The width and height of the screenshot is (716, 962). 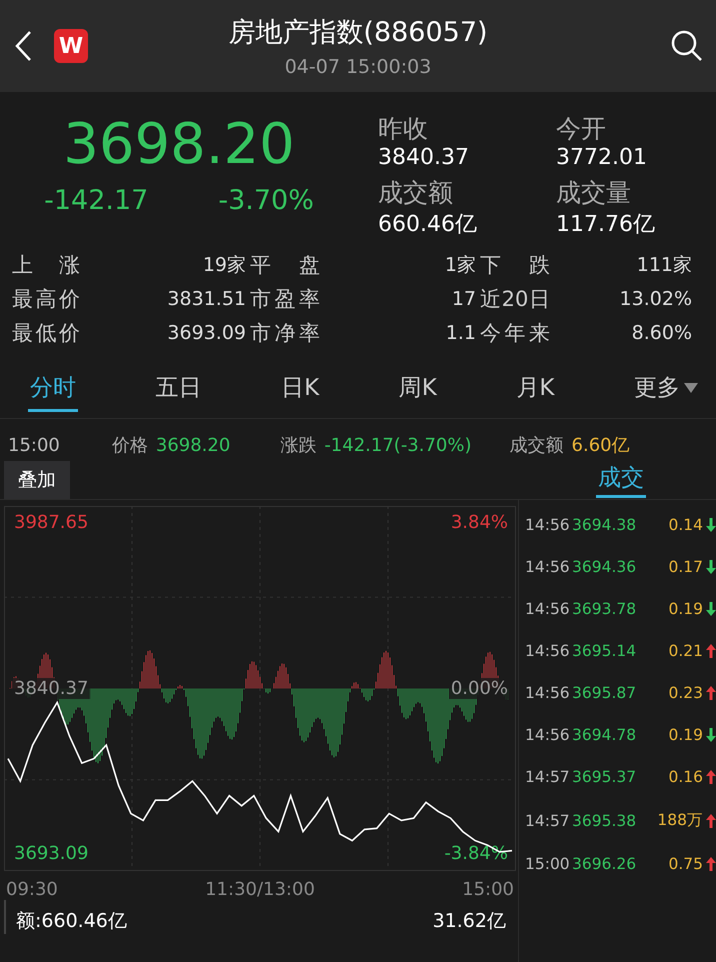 I want to click on quote-time: 04-07 15:00:03, so click(x=358, y=67).